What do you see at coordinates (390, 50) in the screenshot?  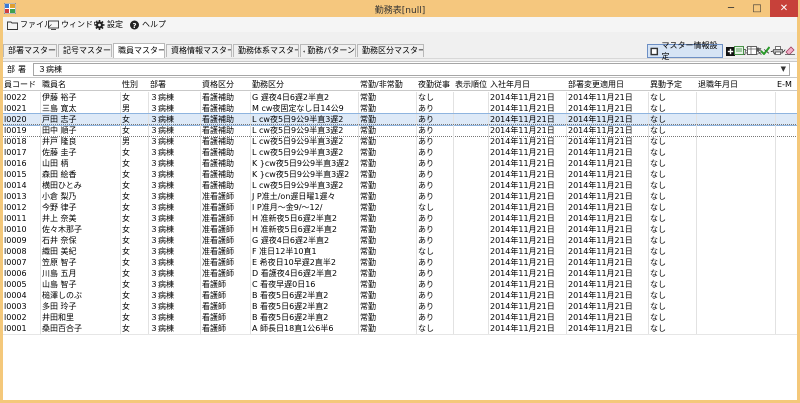 I see `tab-work-category-master: 勤務区分マスター` at bounding box center [390, 50].